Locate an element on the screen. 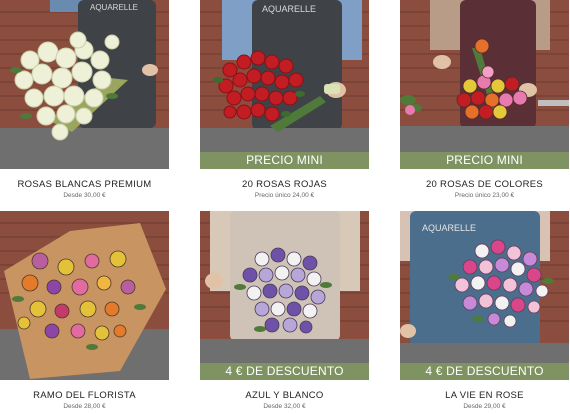  pink-bouquet-photo: AQUARELLE is located at coordinates (484, 295).